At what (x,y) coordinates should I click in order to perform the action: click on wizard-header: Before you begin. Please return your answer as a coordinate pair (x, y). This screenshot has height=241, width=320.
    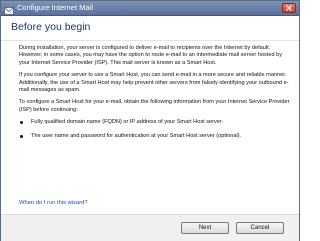
    Looking at the image, I should click on (150, 28).